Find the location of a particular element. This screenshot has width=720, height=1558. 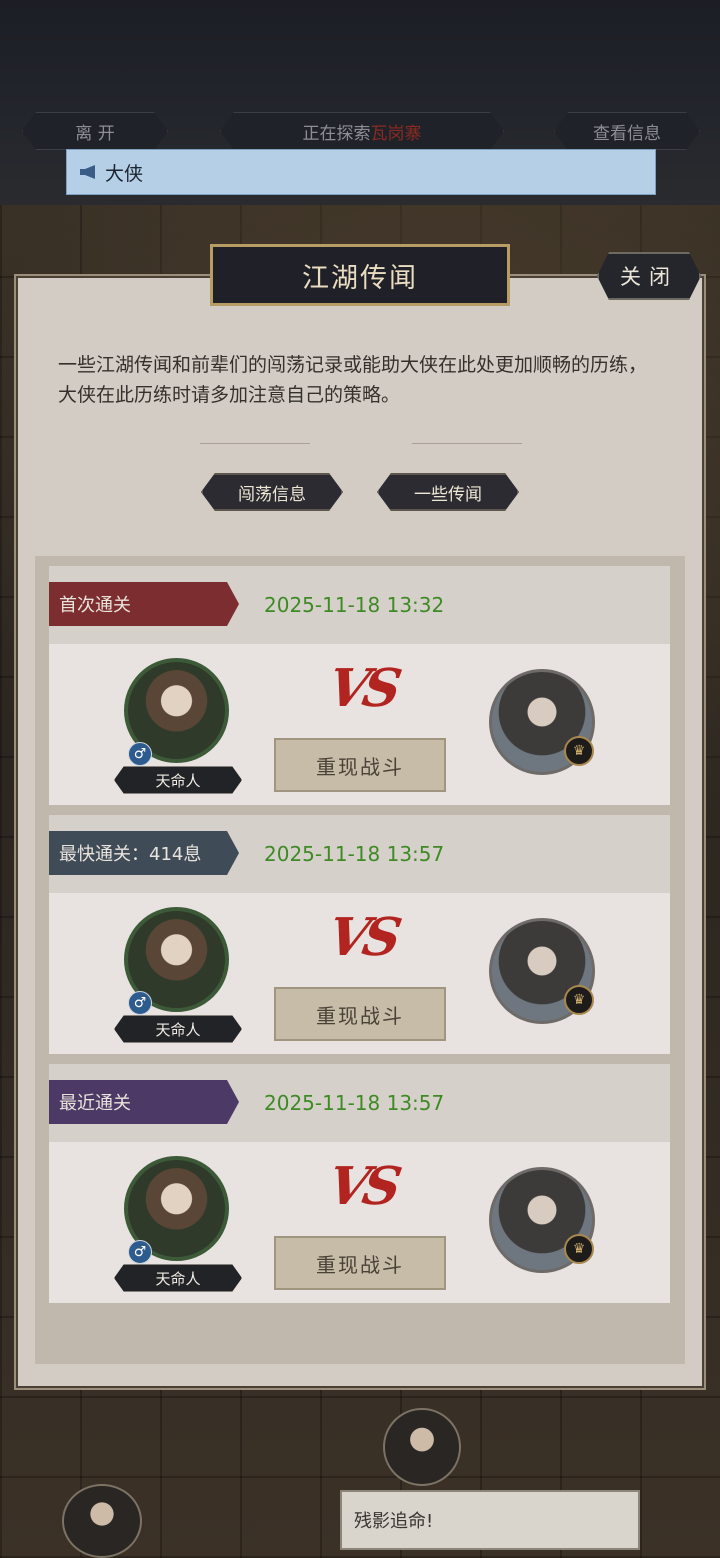

divider-right is located at coordinates (467, 443).